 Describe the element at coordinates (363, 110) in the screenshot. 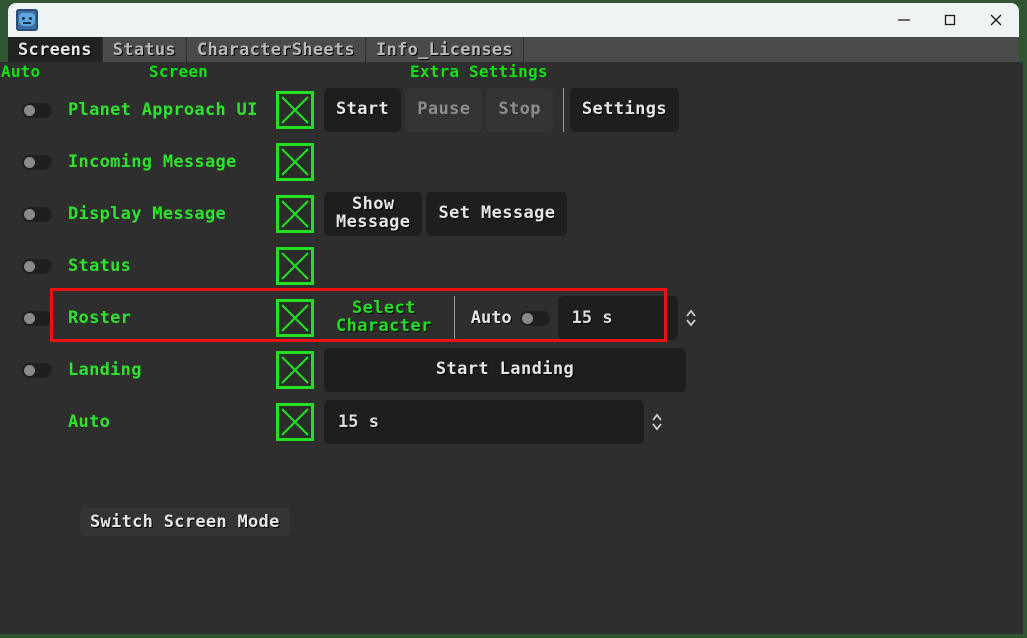

I see `start-button: Start` at that location.